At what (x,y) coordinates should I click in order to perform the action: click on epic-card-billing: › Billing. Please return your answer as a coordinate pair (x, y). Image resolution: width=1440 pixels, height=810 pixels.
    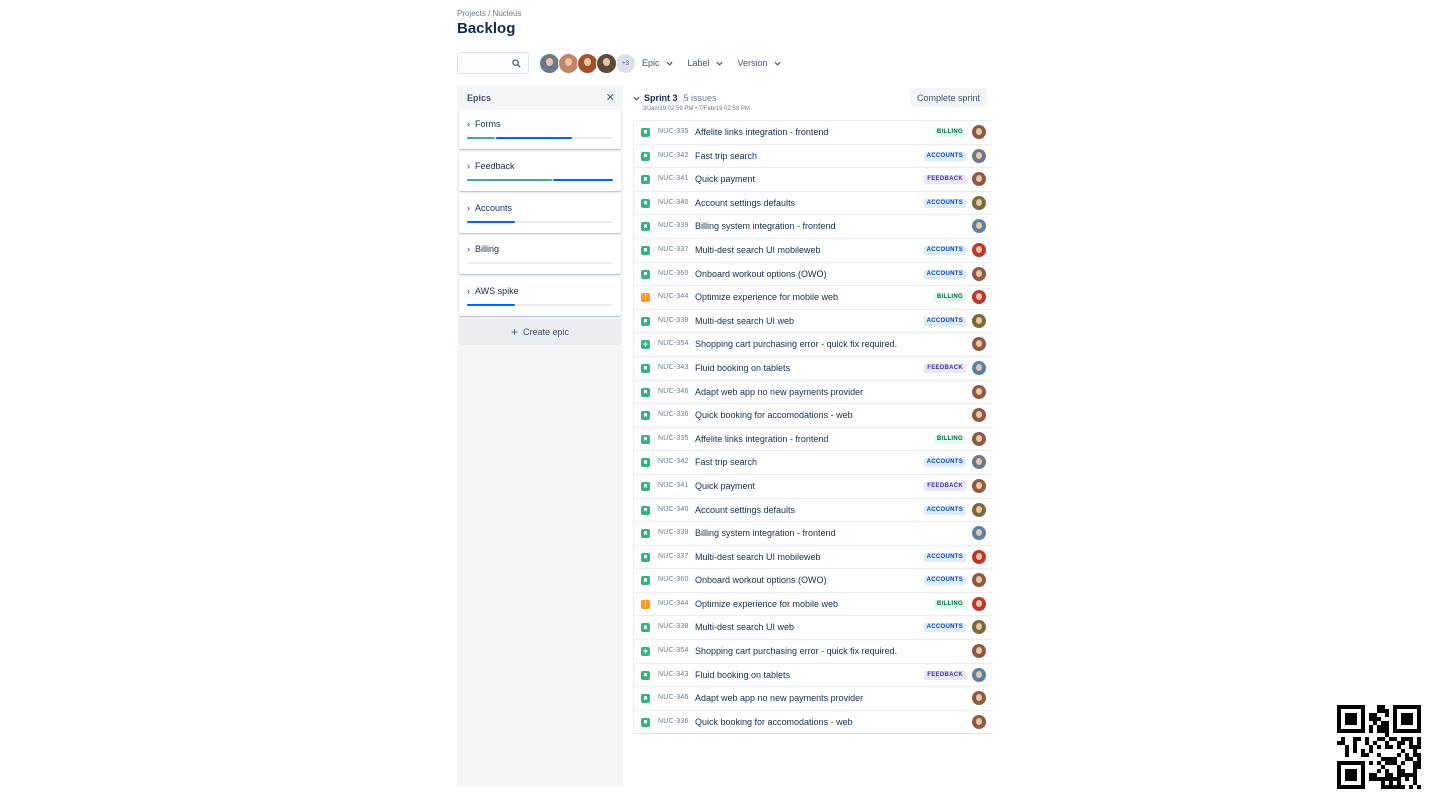
    Looking at the image, I should click on (540, 255).